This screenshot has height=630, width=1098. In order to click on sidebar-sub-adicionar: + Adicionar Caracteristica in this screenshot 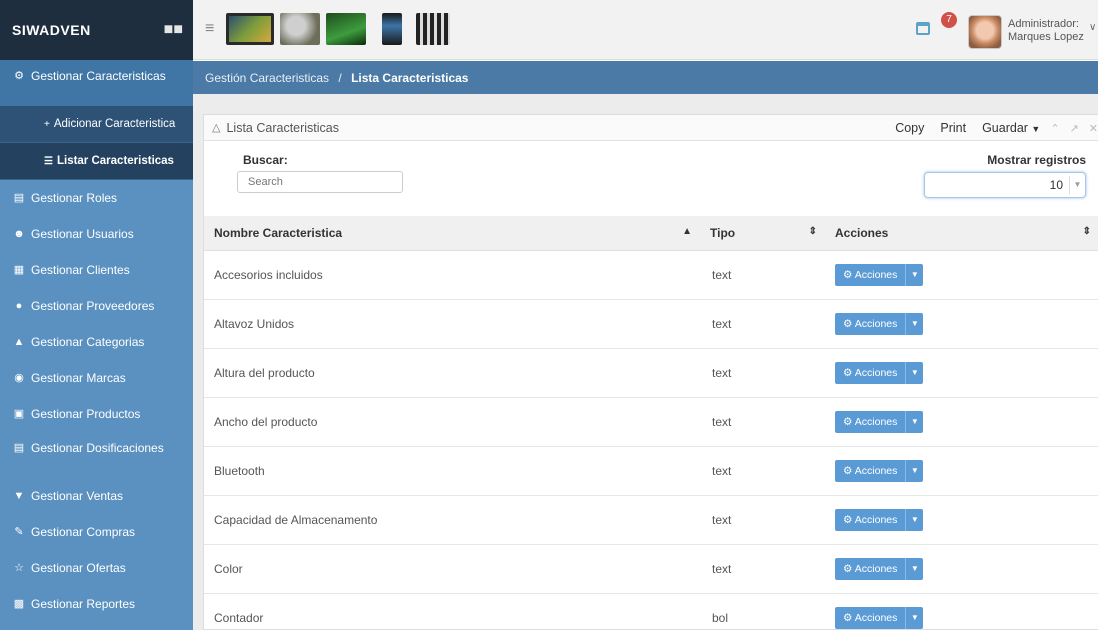, I will do `click(96, 124)`.